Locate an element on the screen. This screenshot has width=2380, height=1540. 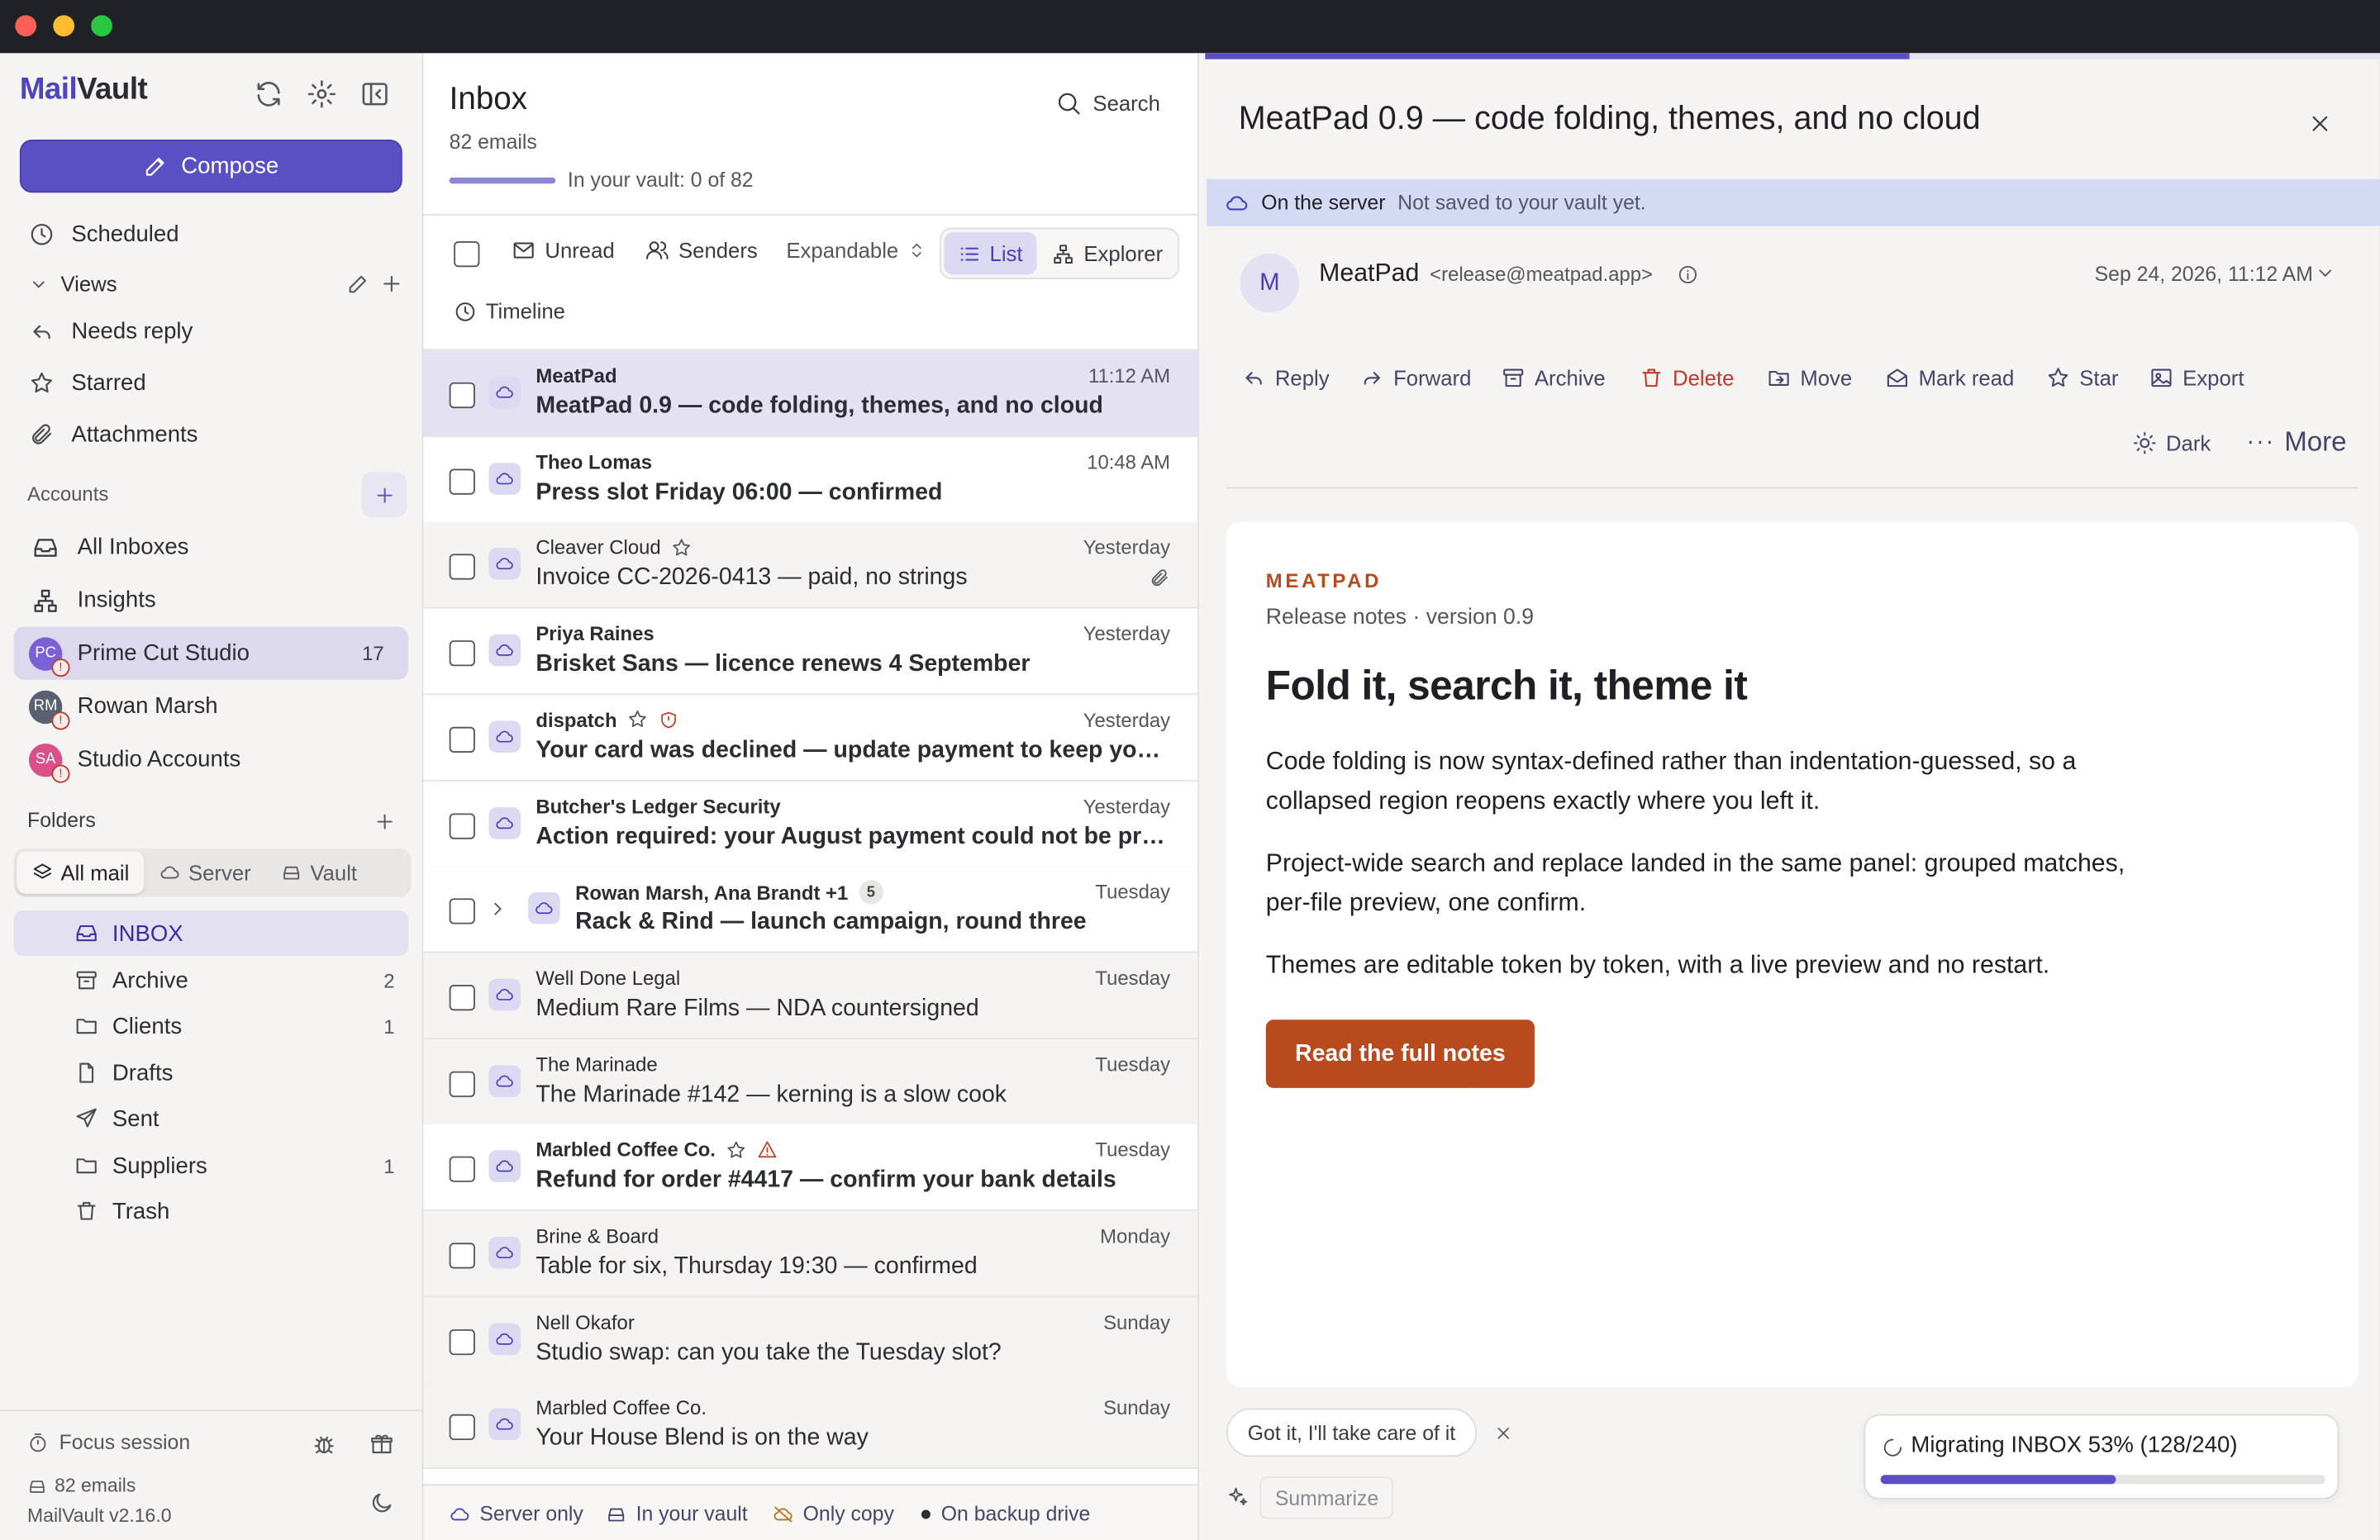
reply-button: Reply is located at coordinates (1285, 378).